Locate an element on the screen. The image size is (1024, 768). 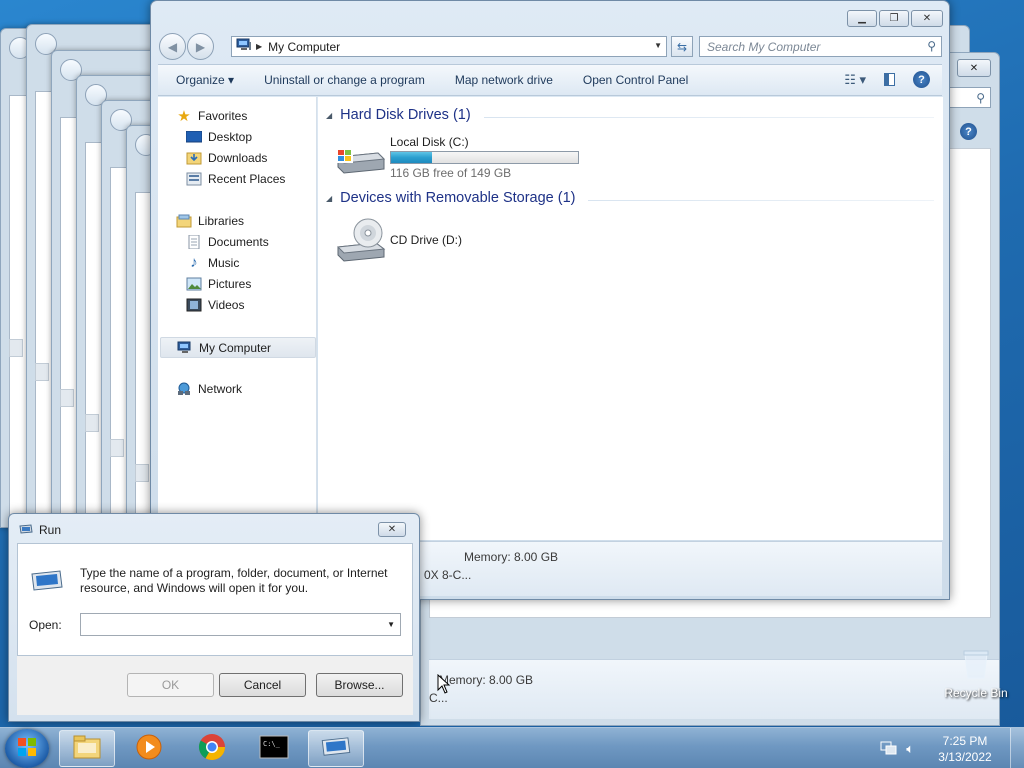
maximize-button: ❐ is located at coordinates (894, 18).